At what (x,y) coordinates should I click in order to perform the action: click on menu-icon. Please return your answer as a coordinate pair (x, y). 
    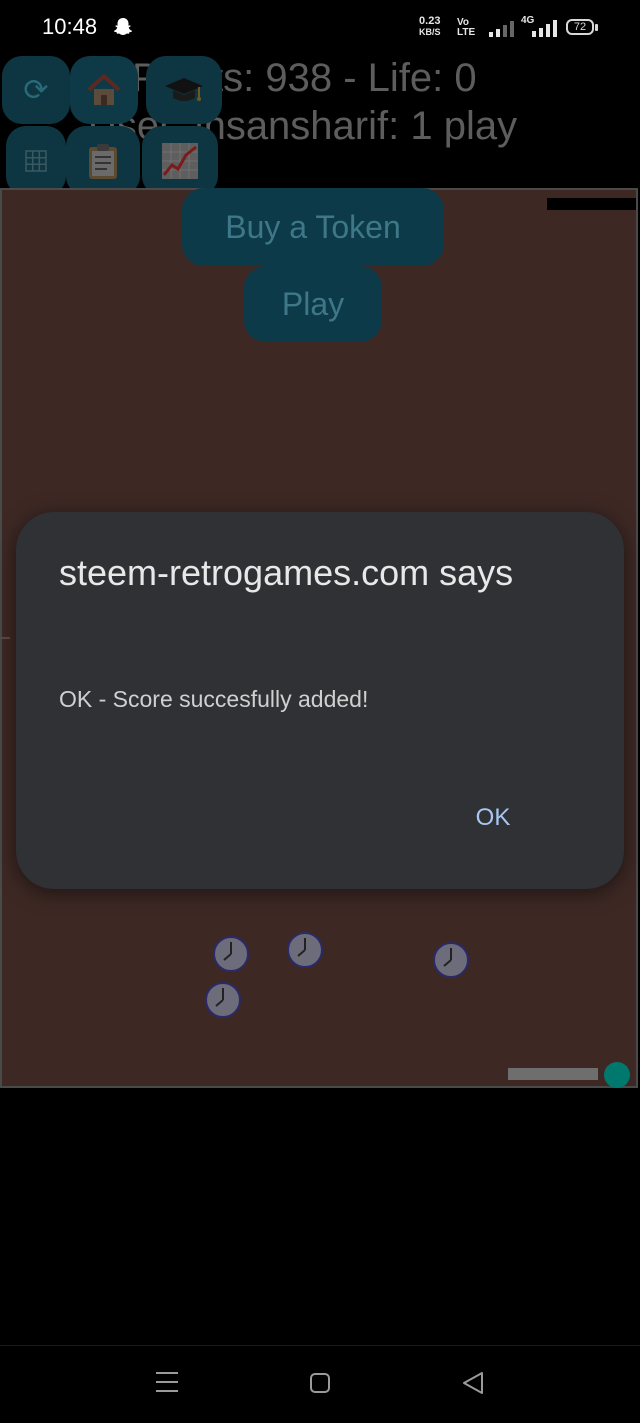
    Looking at the image, I should click on (167, 1382).